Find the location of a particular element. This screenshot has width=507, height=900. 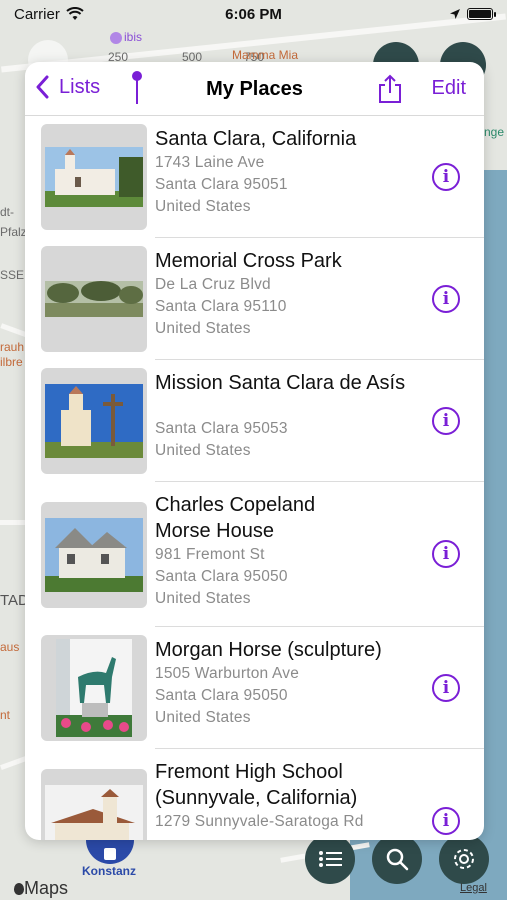

navigation-bar: Lists My Places Edit is located at coordinates (254, 89).